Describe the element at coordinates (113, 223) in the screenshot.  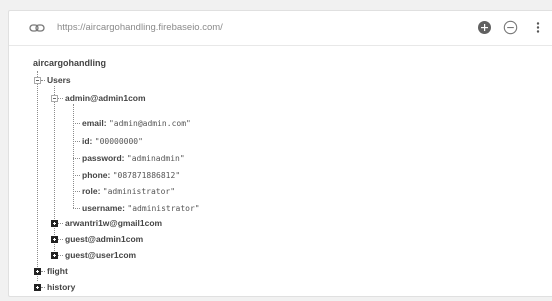
I see `node-user: arwantri1w@gmail1com` at that location.